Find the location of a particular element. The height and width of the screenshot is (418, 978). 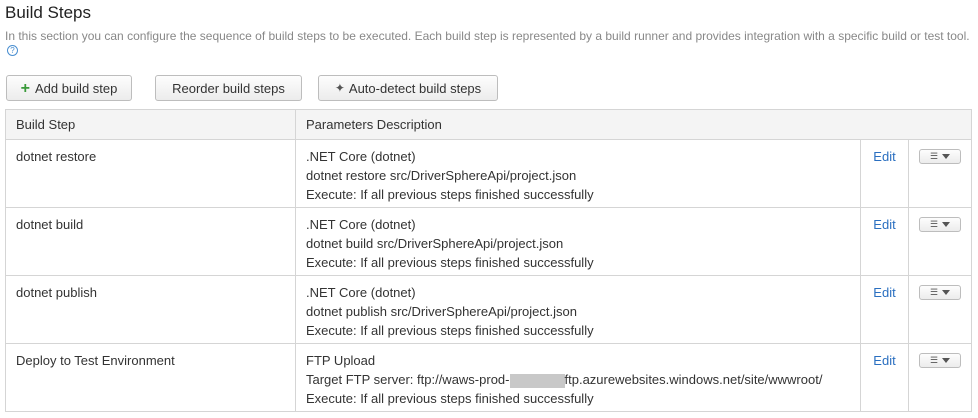

help-circle-icon: ? is located at coordinates (12, 50).